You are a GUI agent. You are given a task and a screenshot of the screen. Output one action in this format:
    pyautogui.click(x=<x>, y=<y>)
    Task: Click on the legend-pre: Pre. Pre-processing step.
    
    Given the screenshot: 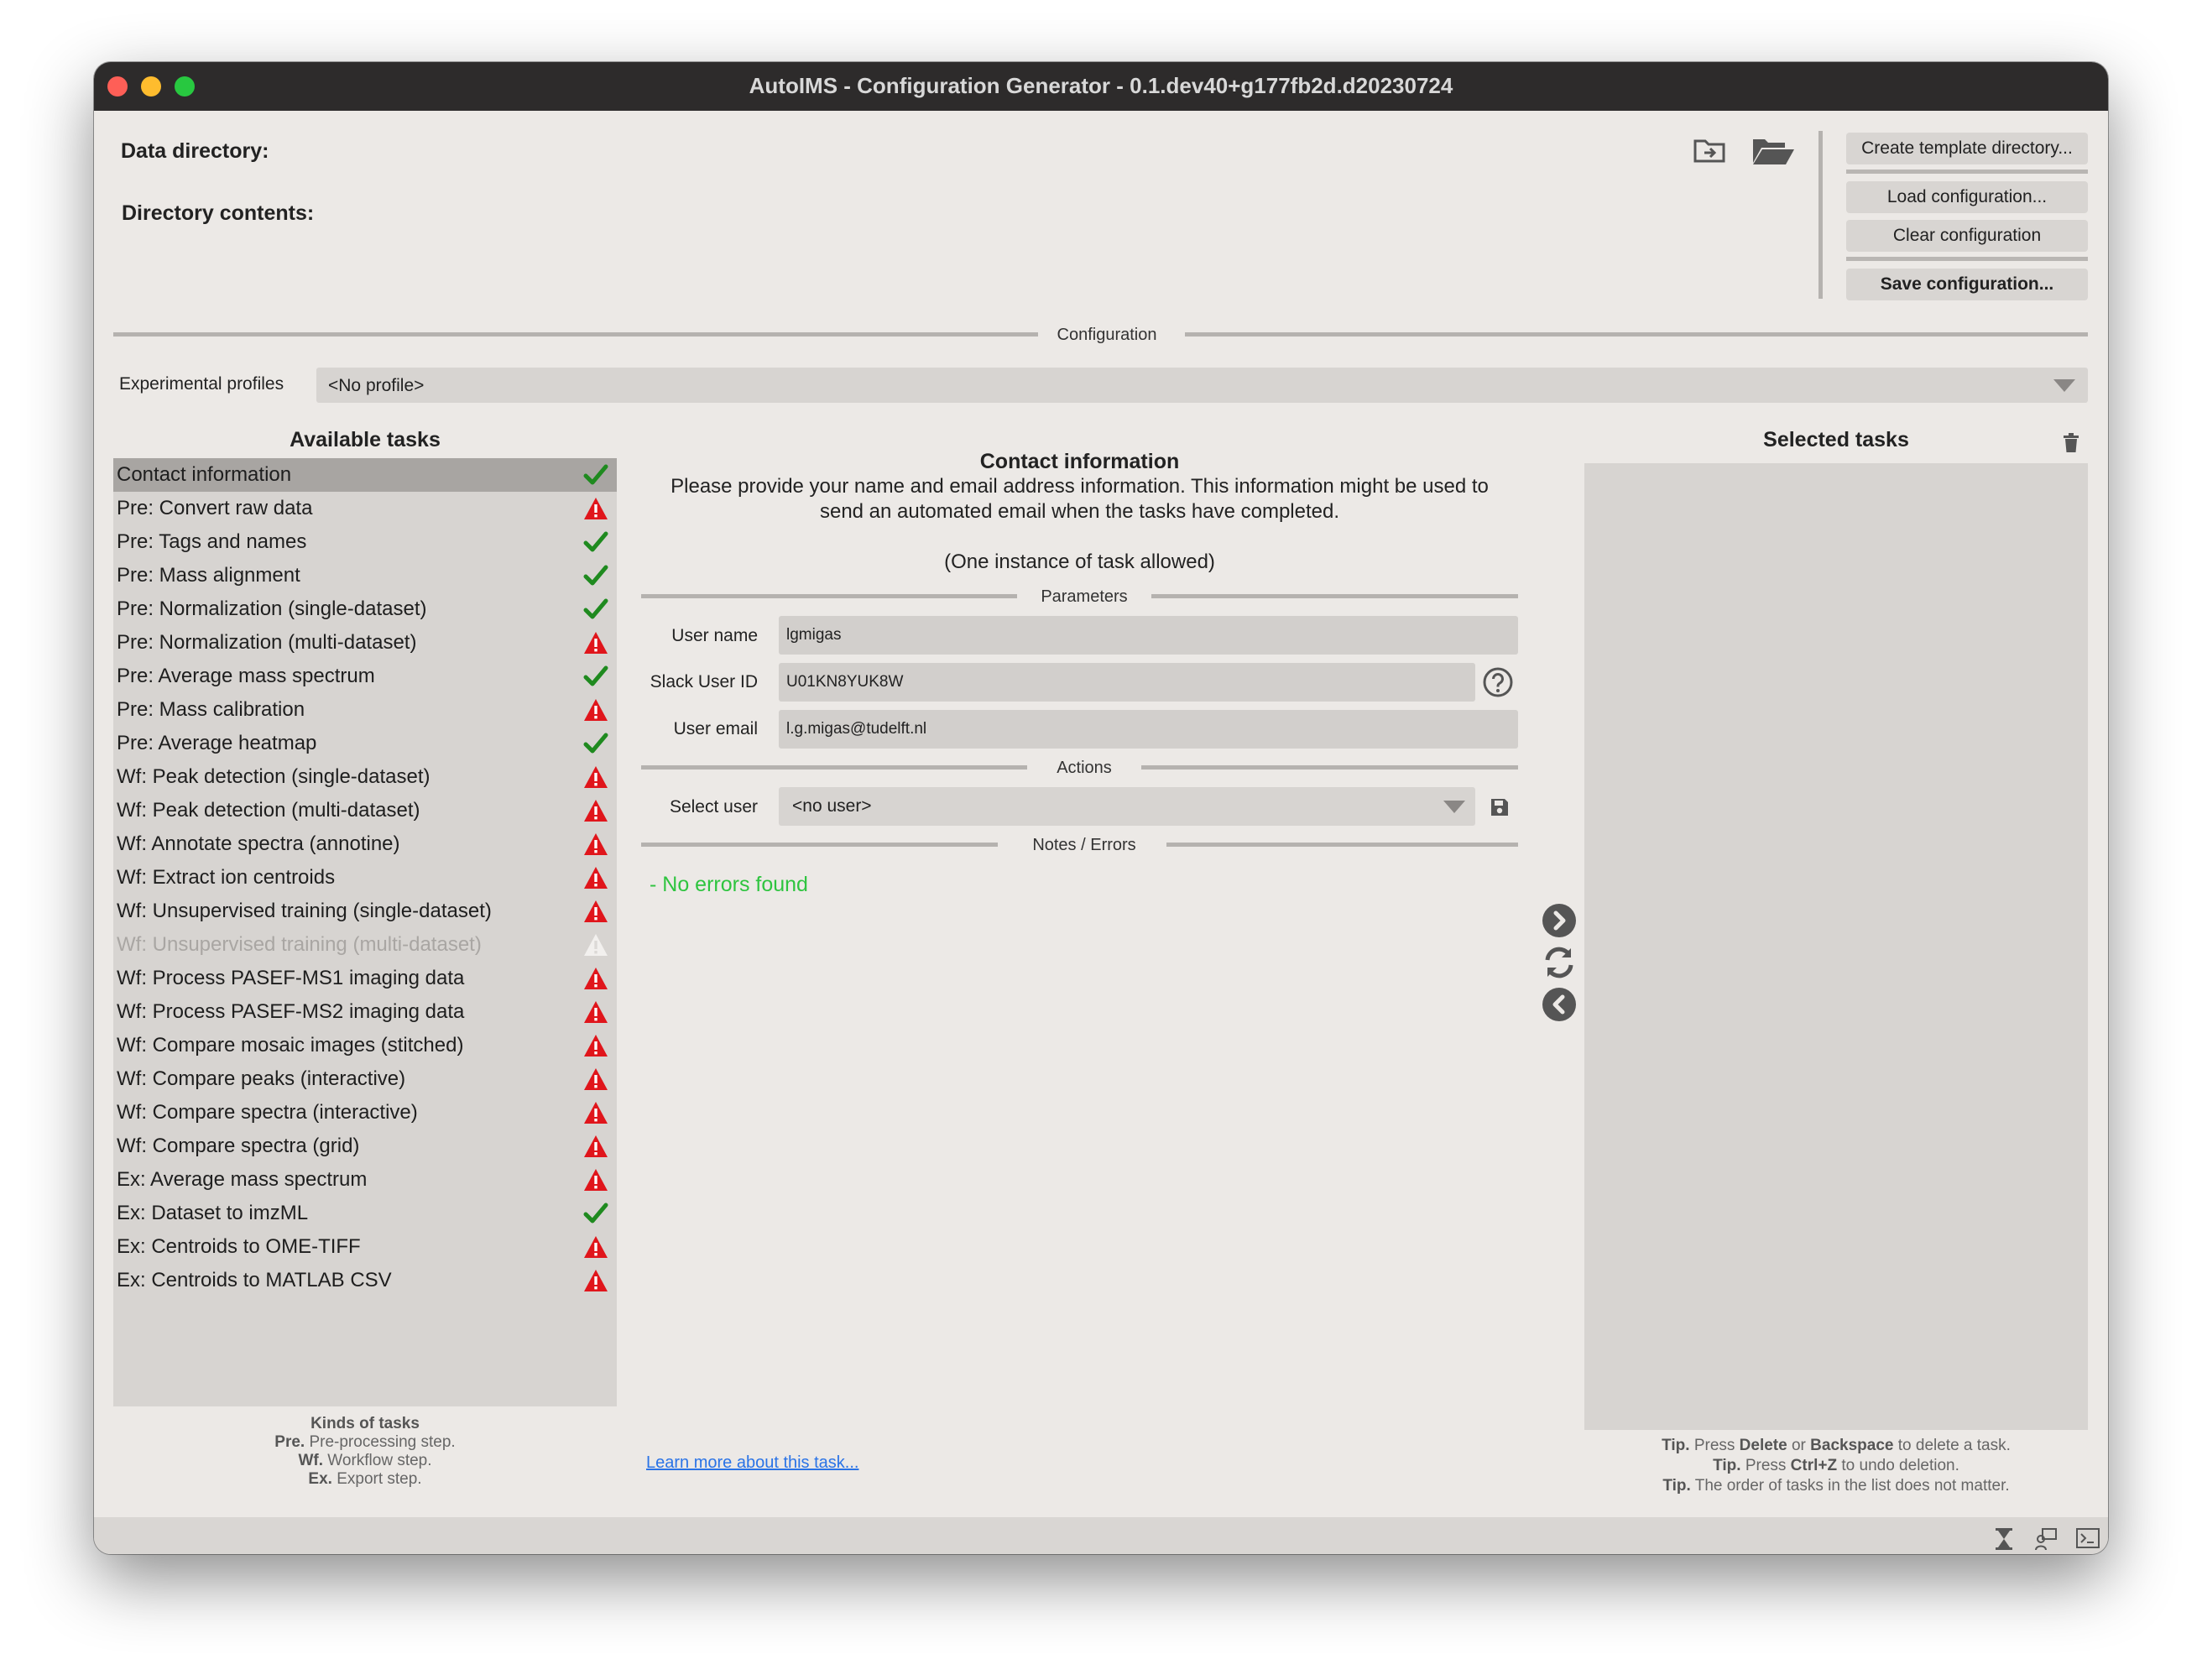 What is the action you would take?
    pyautogui.click(x=365, y=1442)
    